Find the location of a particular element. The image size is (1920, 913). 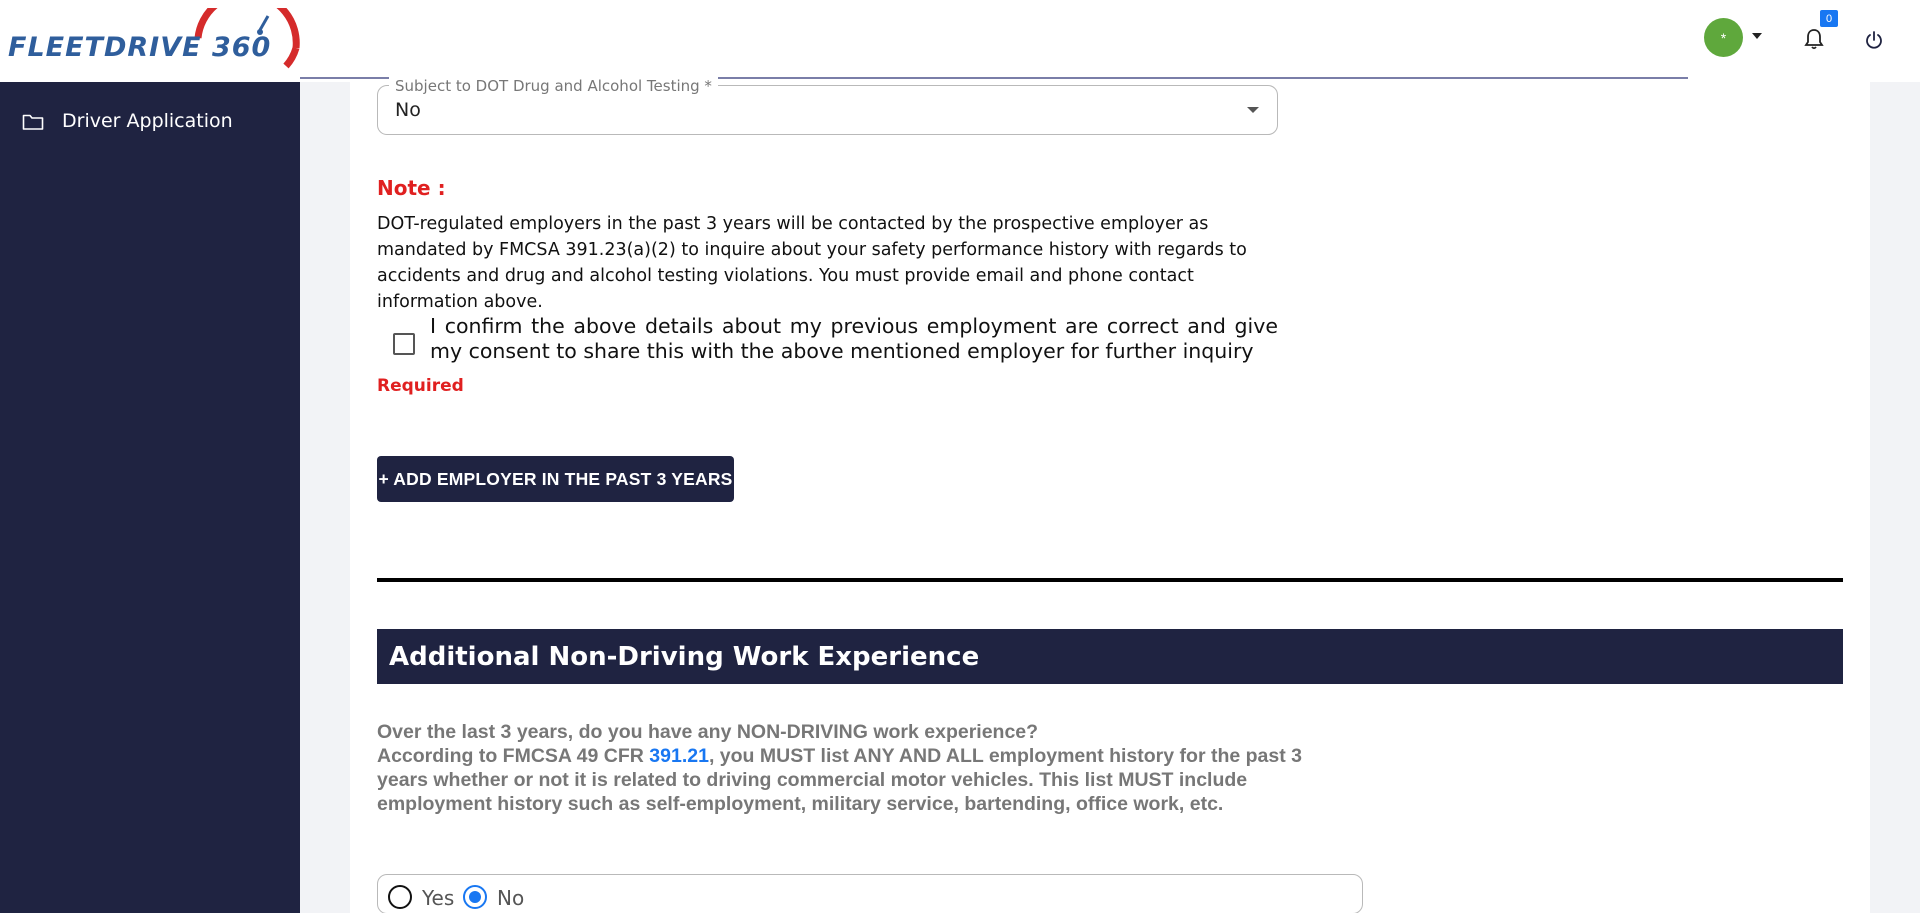

sidebar-item-label: Driver Application is located at coordinates (147, 121).